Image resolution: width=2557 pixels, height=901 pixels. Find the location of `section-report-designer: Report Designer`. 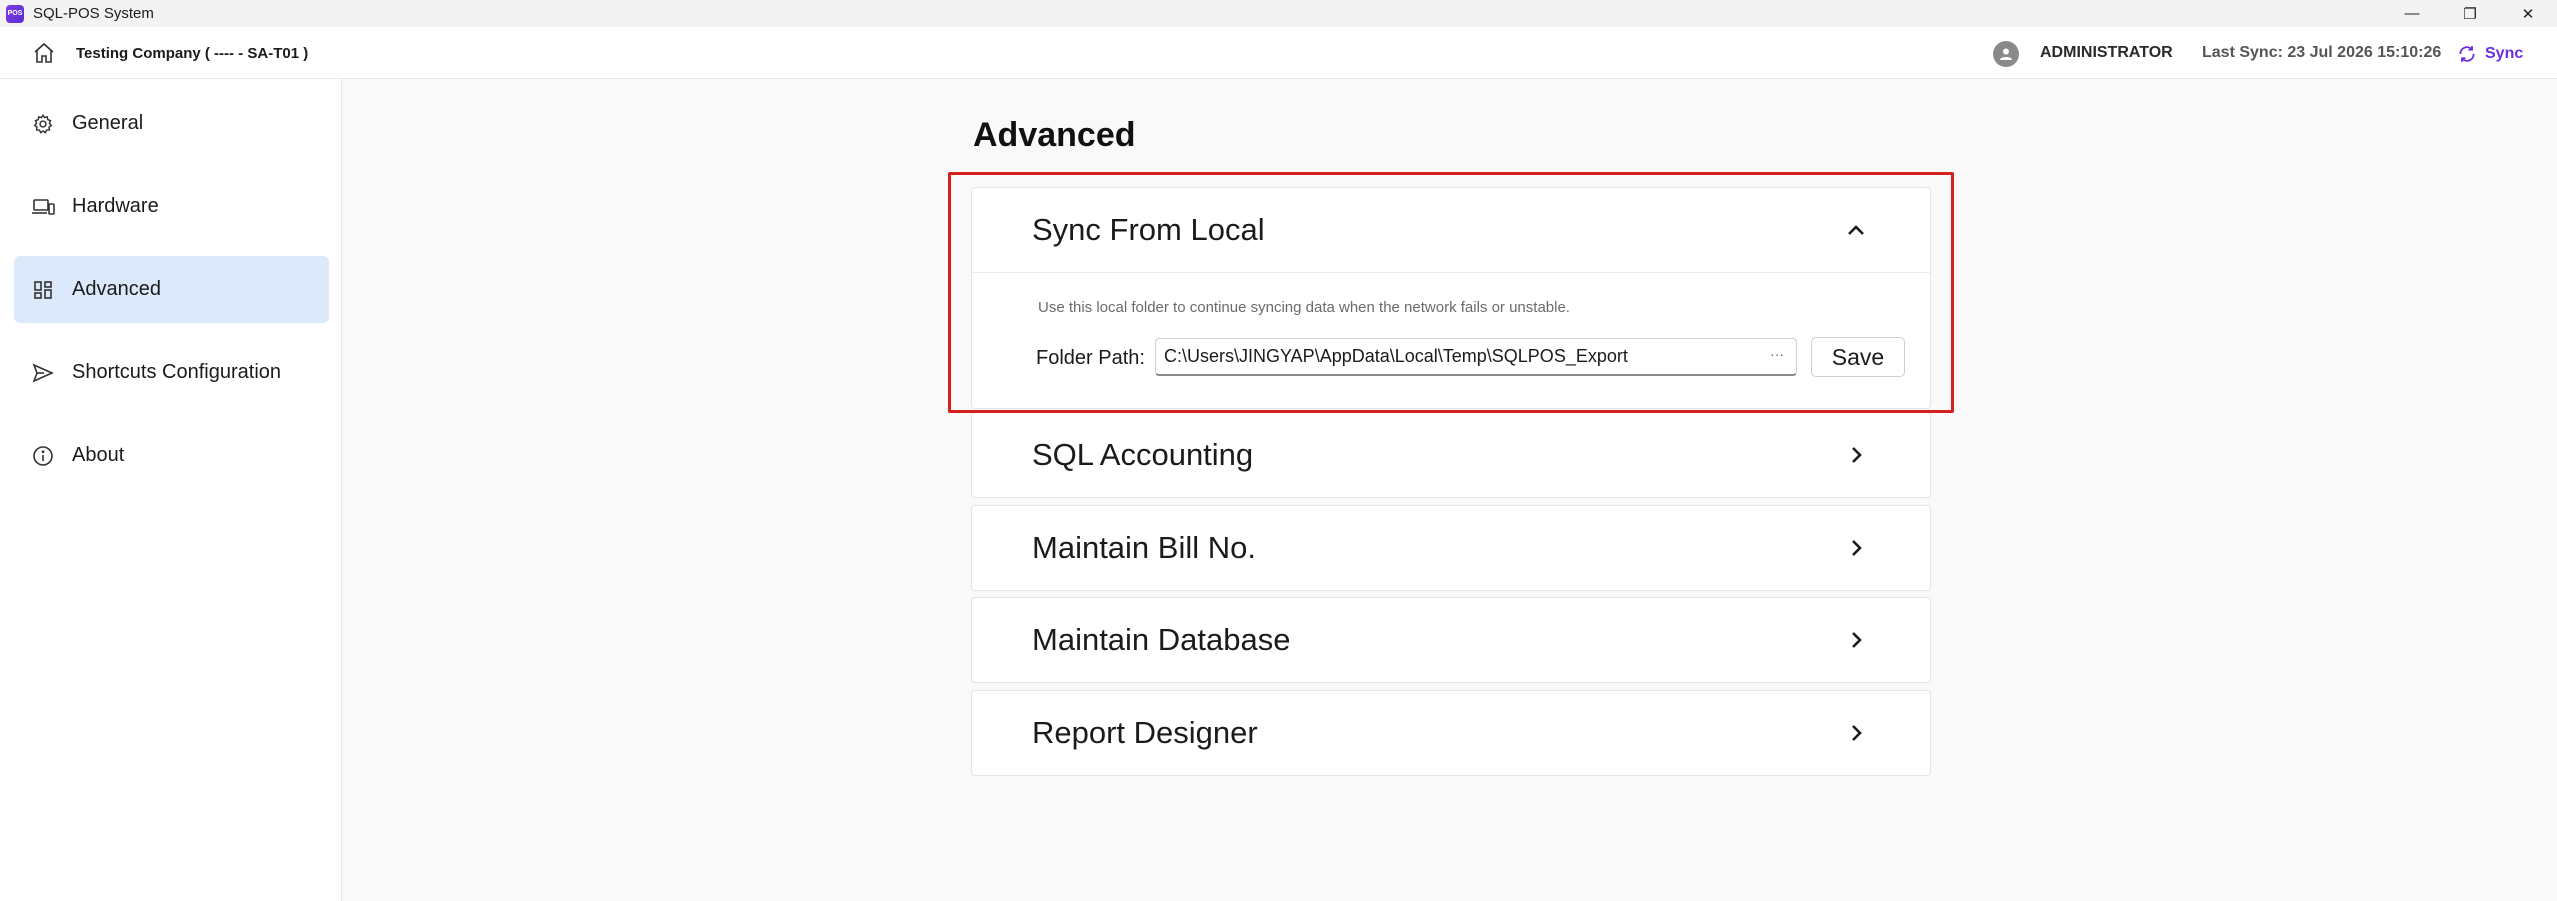

section-report-designer: Report Designer is located at coordinates (1451, 733).